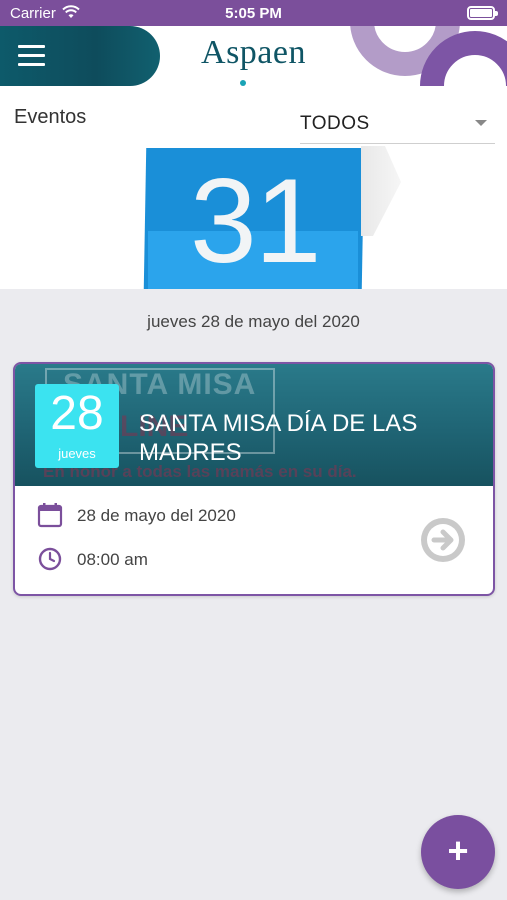 Image resolution: width=507 pixels, height=900 pixels. What do you see at coordinates (254, 540) in the screenshot?
I see `event-details: 28 de mayo del 2020 08:00 am` at bounding box center [254, 540].